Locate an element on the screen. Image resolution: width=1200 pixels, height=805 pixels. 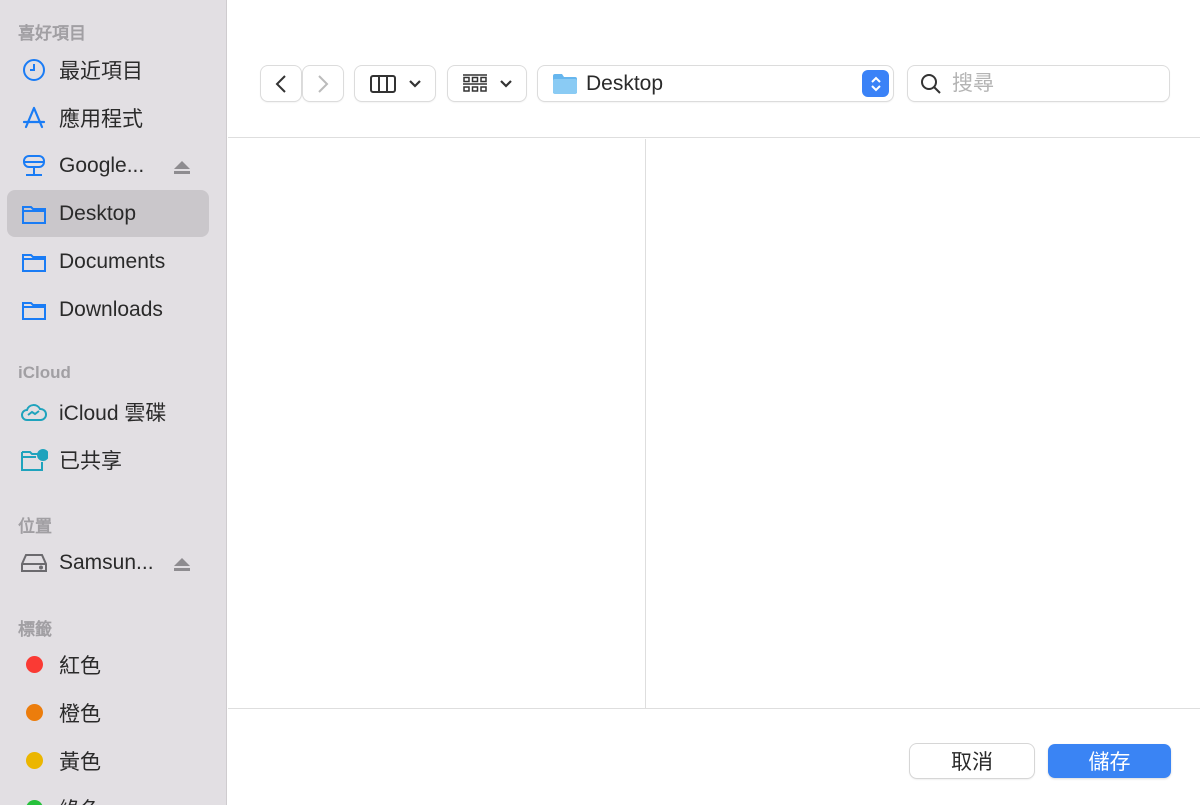
sidebar-item-label: 應用程式 is located at coordinates (101, 119).